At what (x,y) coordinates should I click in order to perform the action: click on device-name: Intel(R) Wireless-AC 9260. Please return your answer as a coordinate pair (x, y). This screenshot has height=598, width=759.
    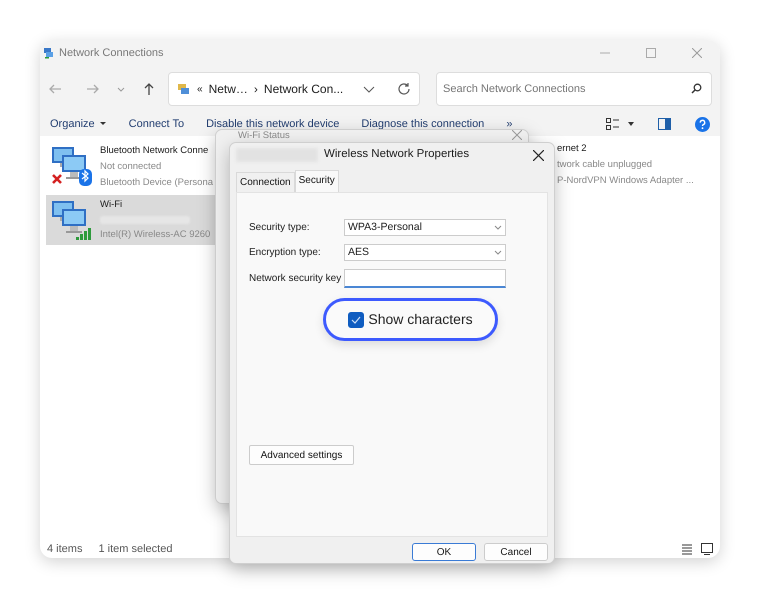
    Looking at the image, I should click on (155, 235).